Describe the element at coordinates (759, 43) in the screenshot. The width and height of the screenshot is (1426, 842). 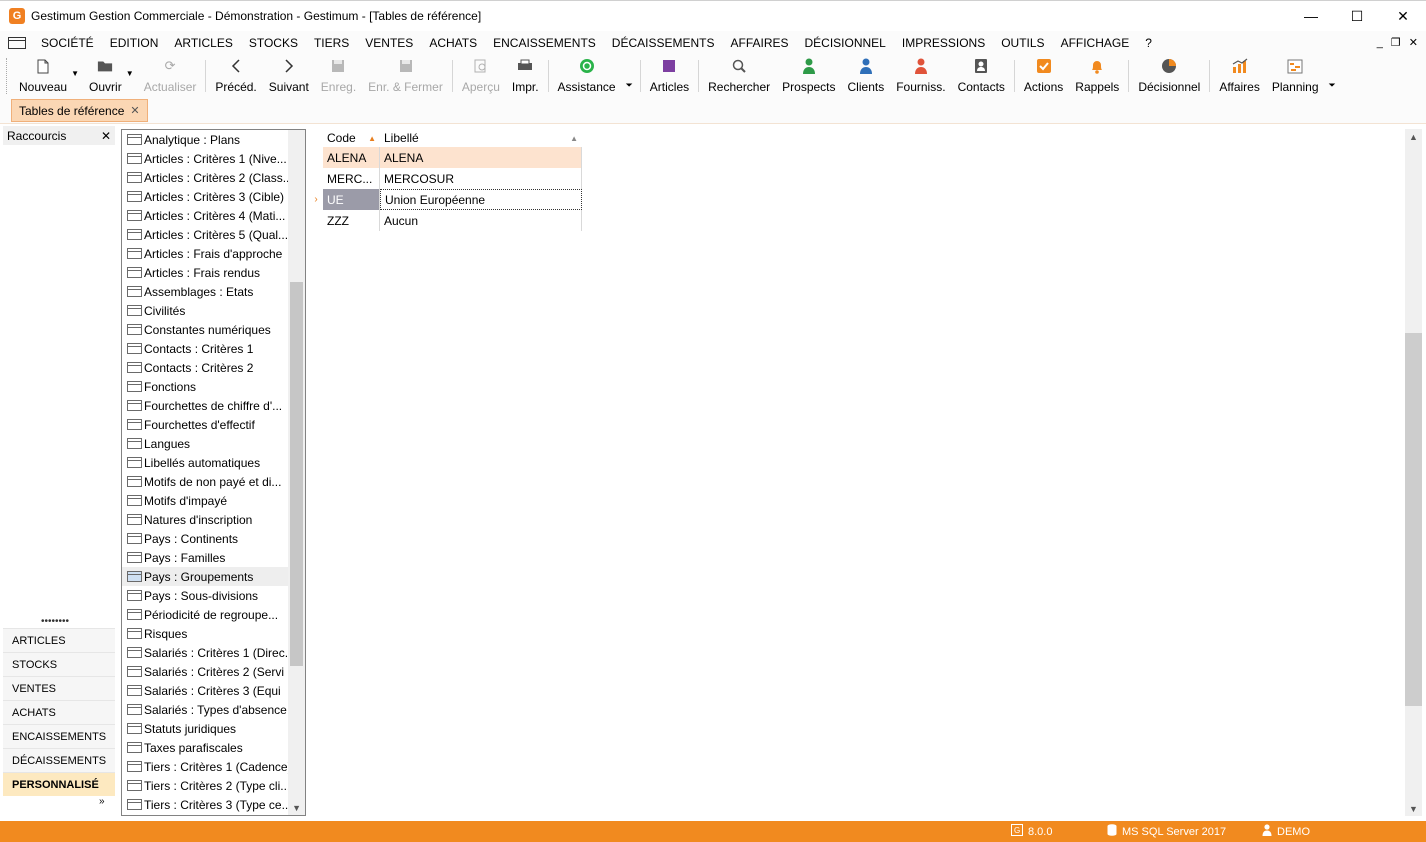
I see `menu-affaires: AFFAIRES` at that location.